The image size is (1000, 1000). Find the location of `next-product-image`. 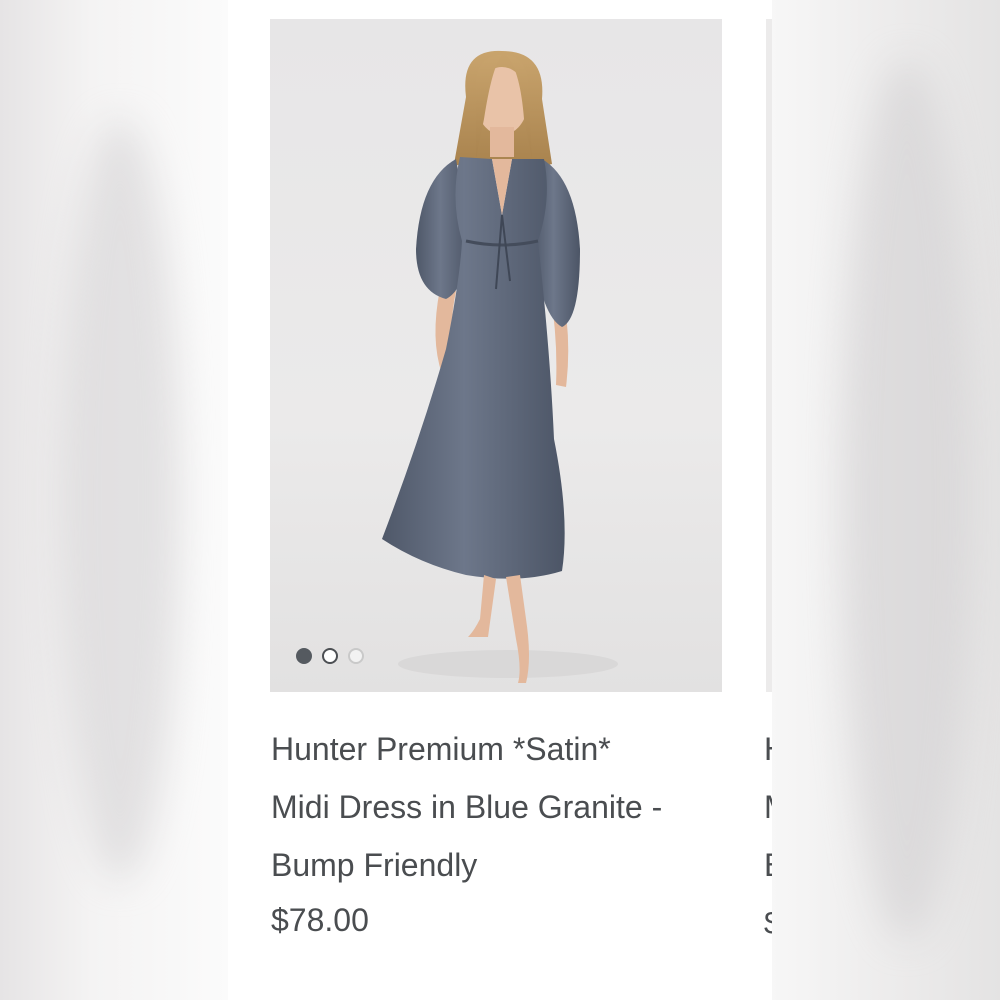

next-product-image is located at coordinates (769, 355).